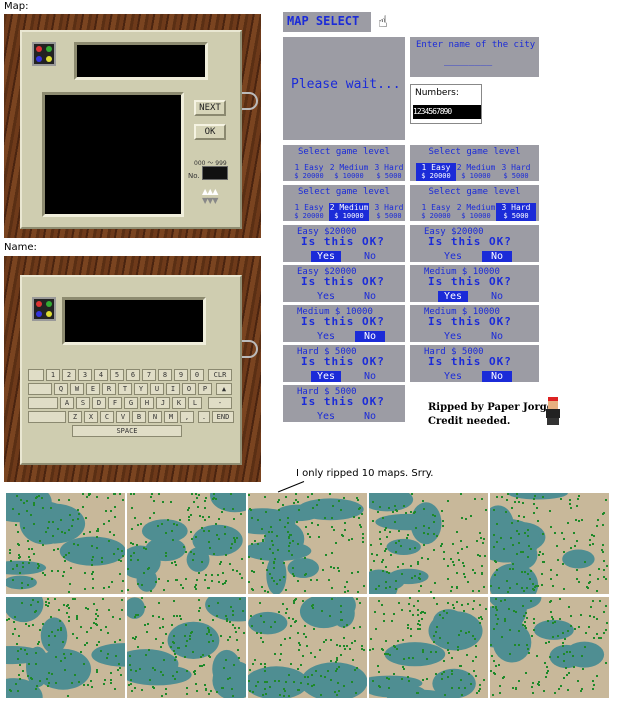 The image size is (619, 707). Describe the element at coordinates (223, 417) in the screenshot. I see `key-end: END` at that location.